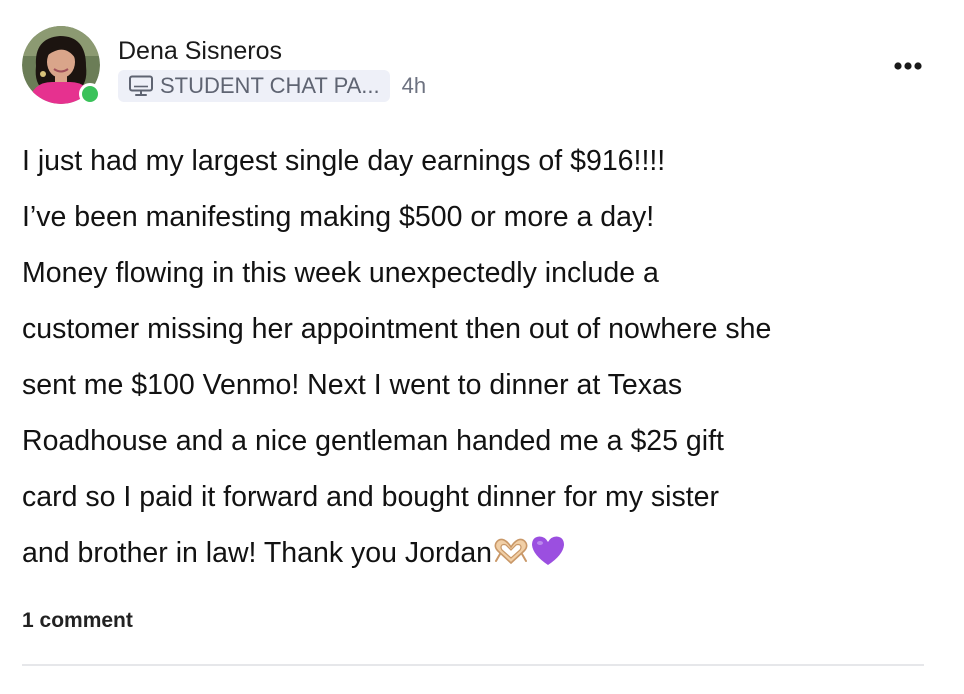 This screenshot has height=694, width=964. I want to click on body-line-last: and brother in law! Thank you Jordan, so click(487, 553).